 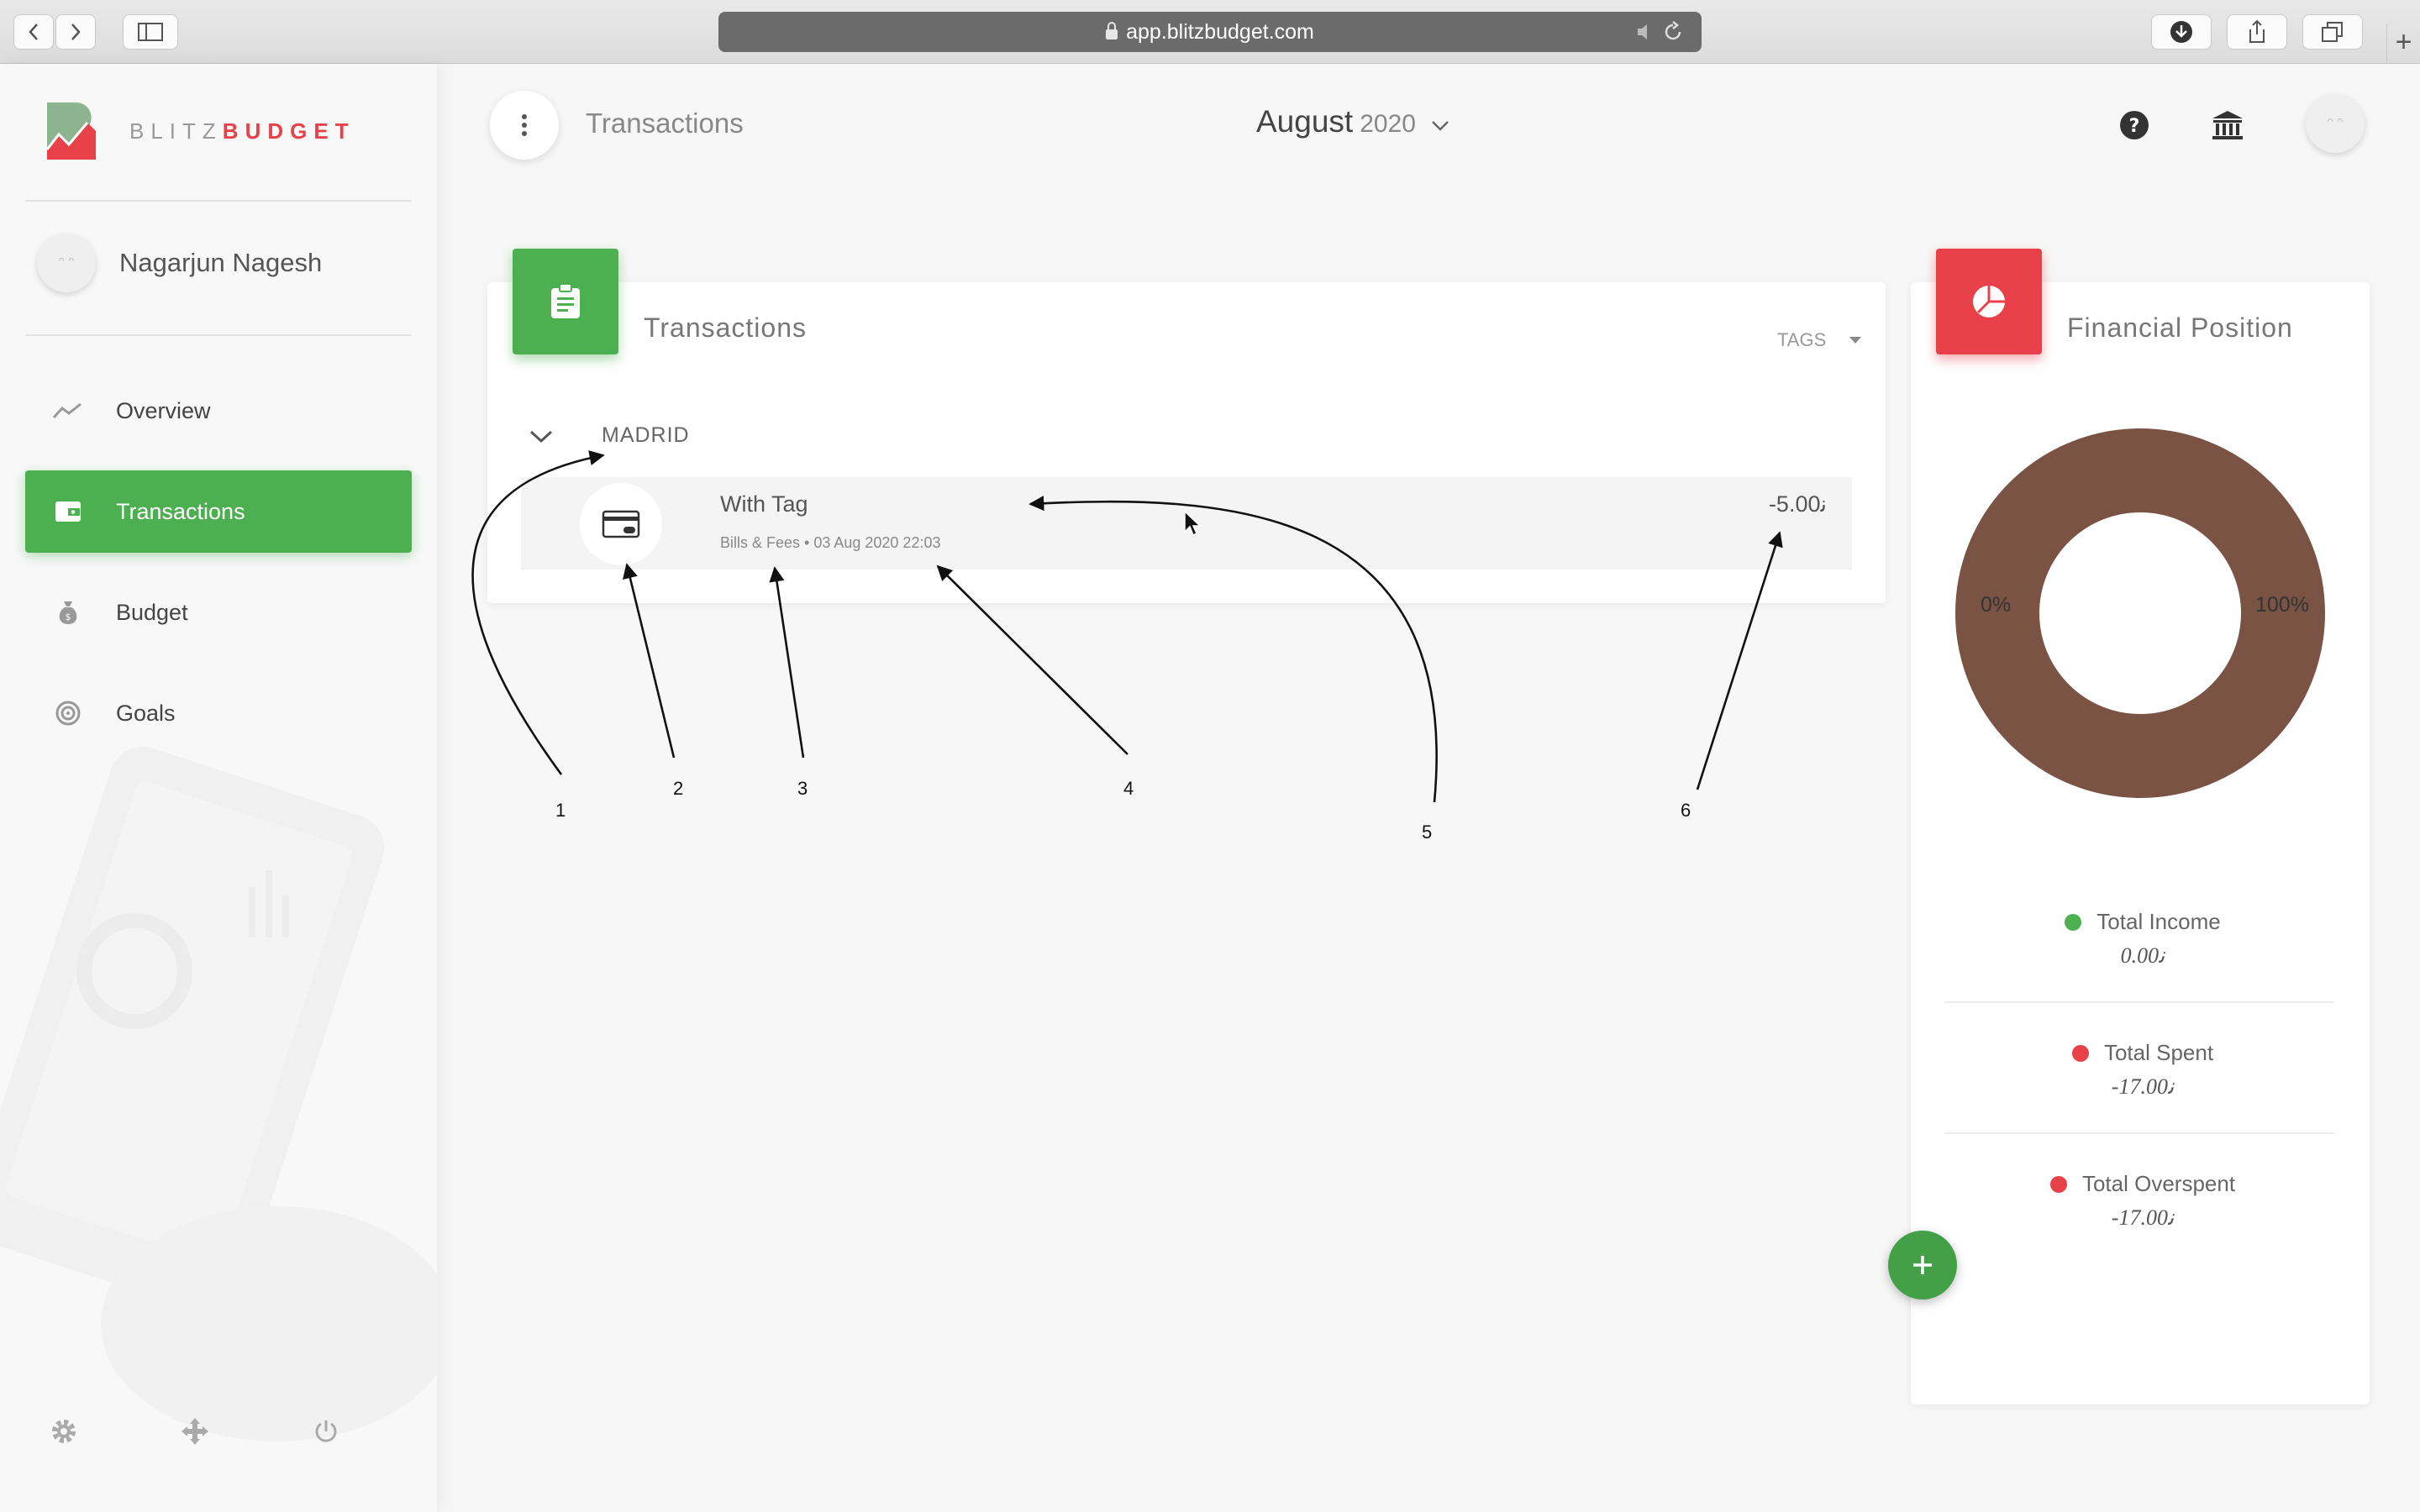 I want to click on money-bag-icon: $, so click(x=68, y=612).